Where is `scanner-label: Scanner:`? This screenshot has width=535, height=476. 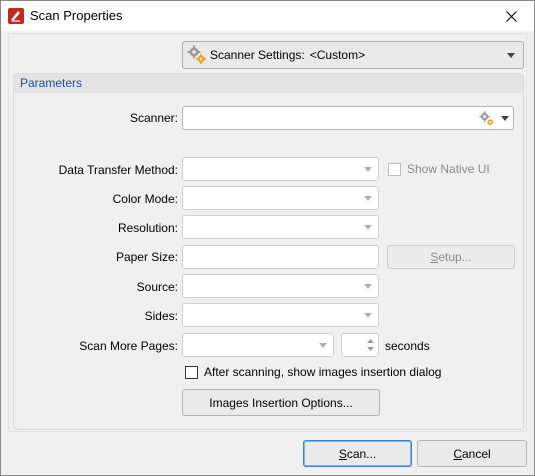 scanner-label: Scanner: is located at coordinates (153, 118).